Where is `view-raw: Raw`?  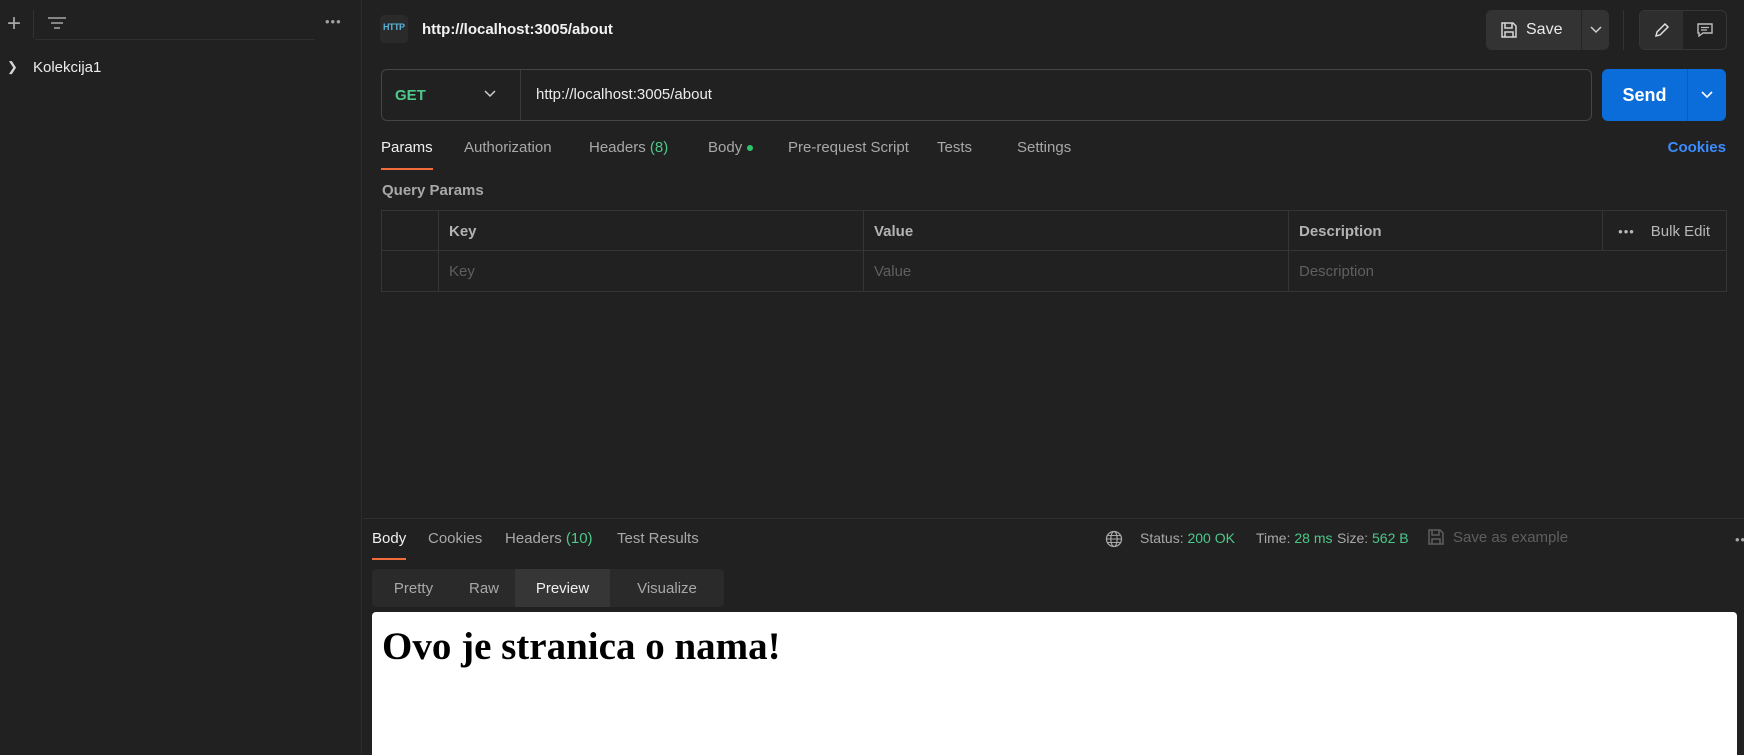 view-raw: Raw is located at coordinates (484, 588).